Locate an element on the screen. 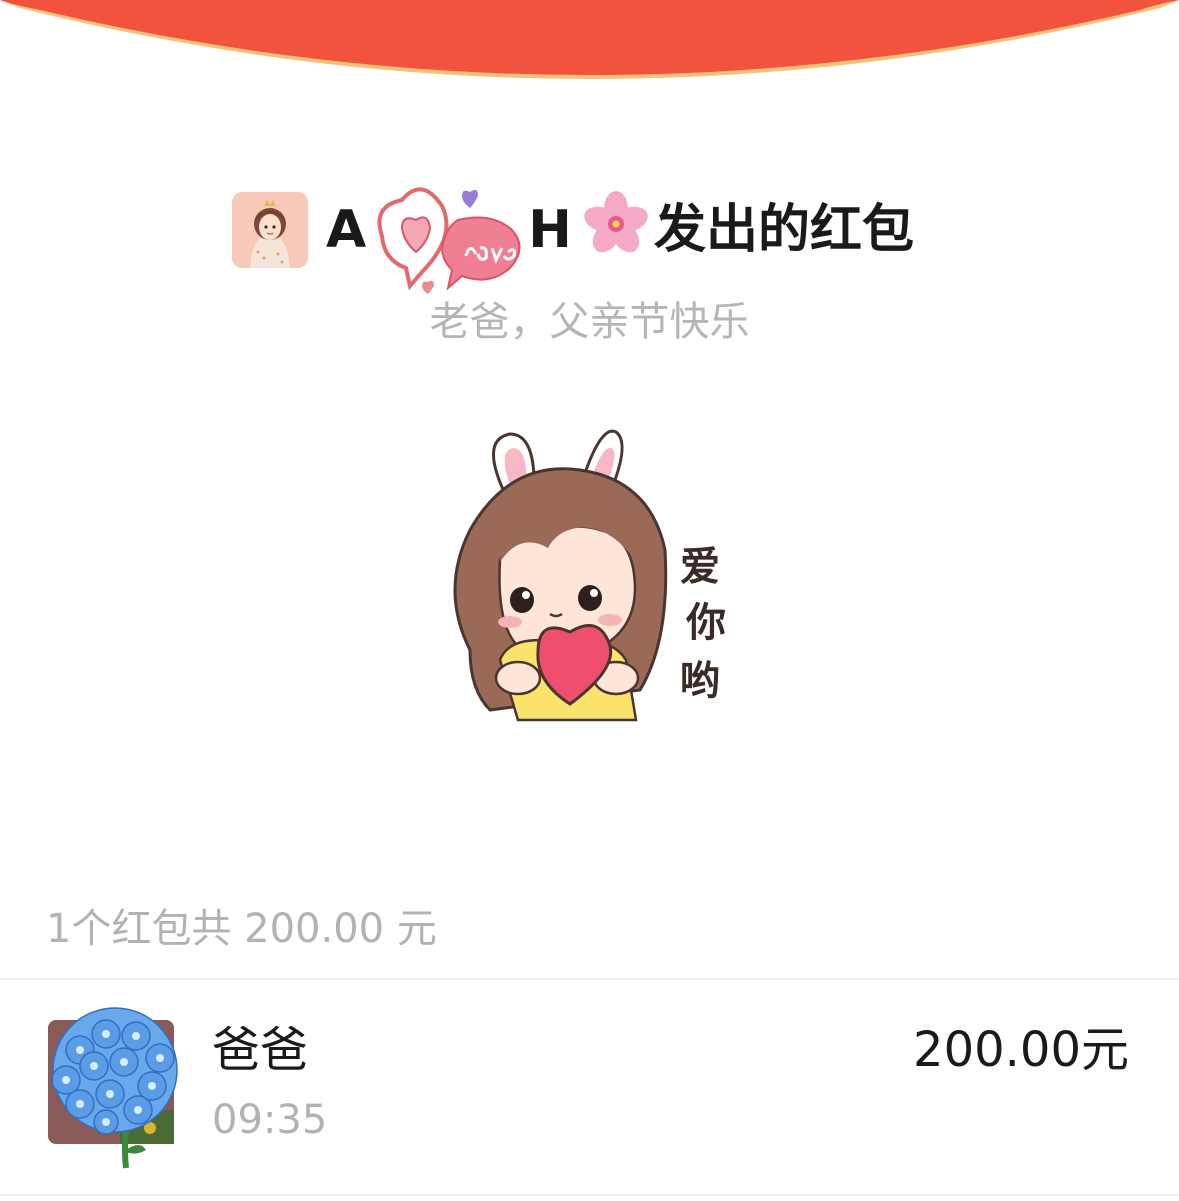  sender-row: A H 发出的红包 is located at coordinates (589, 240).